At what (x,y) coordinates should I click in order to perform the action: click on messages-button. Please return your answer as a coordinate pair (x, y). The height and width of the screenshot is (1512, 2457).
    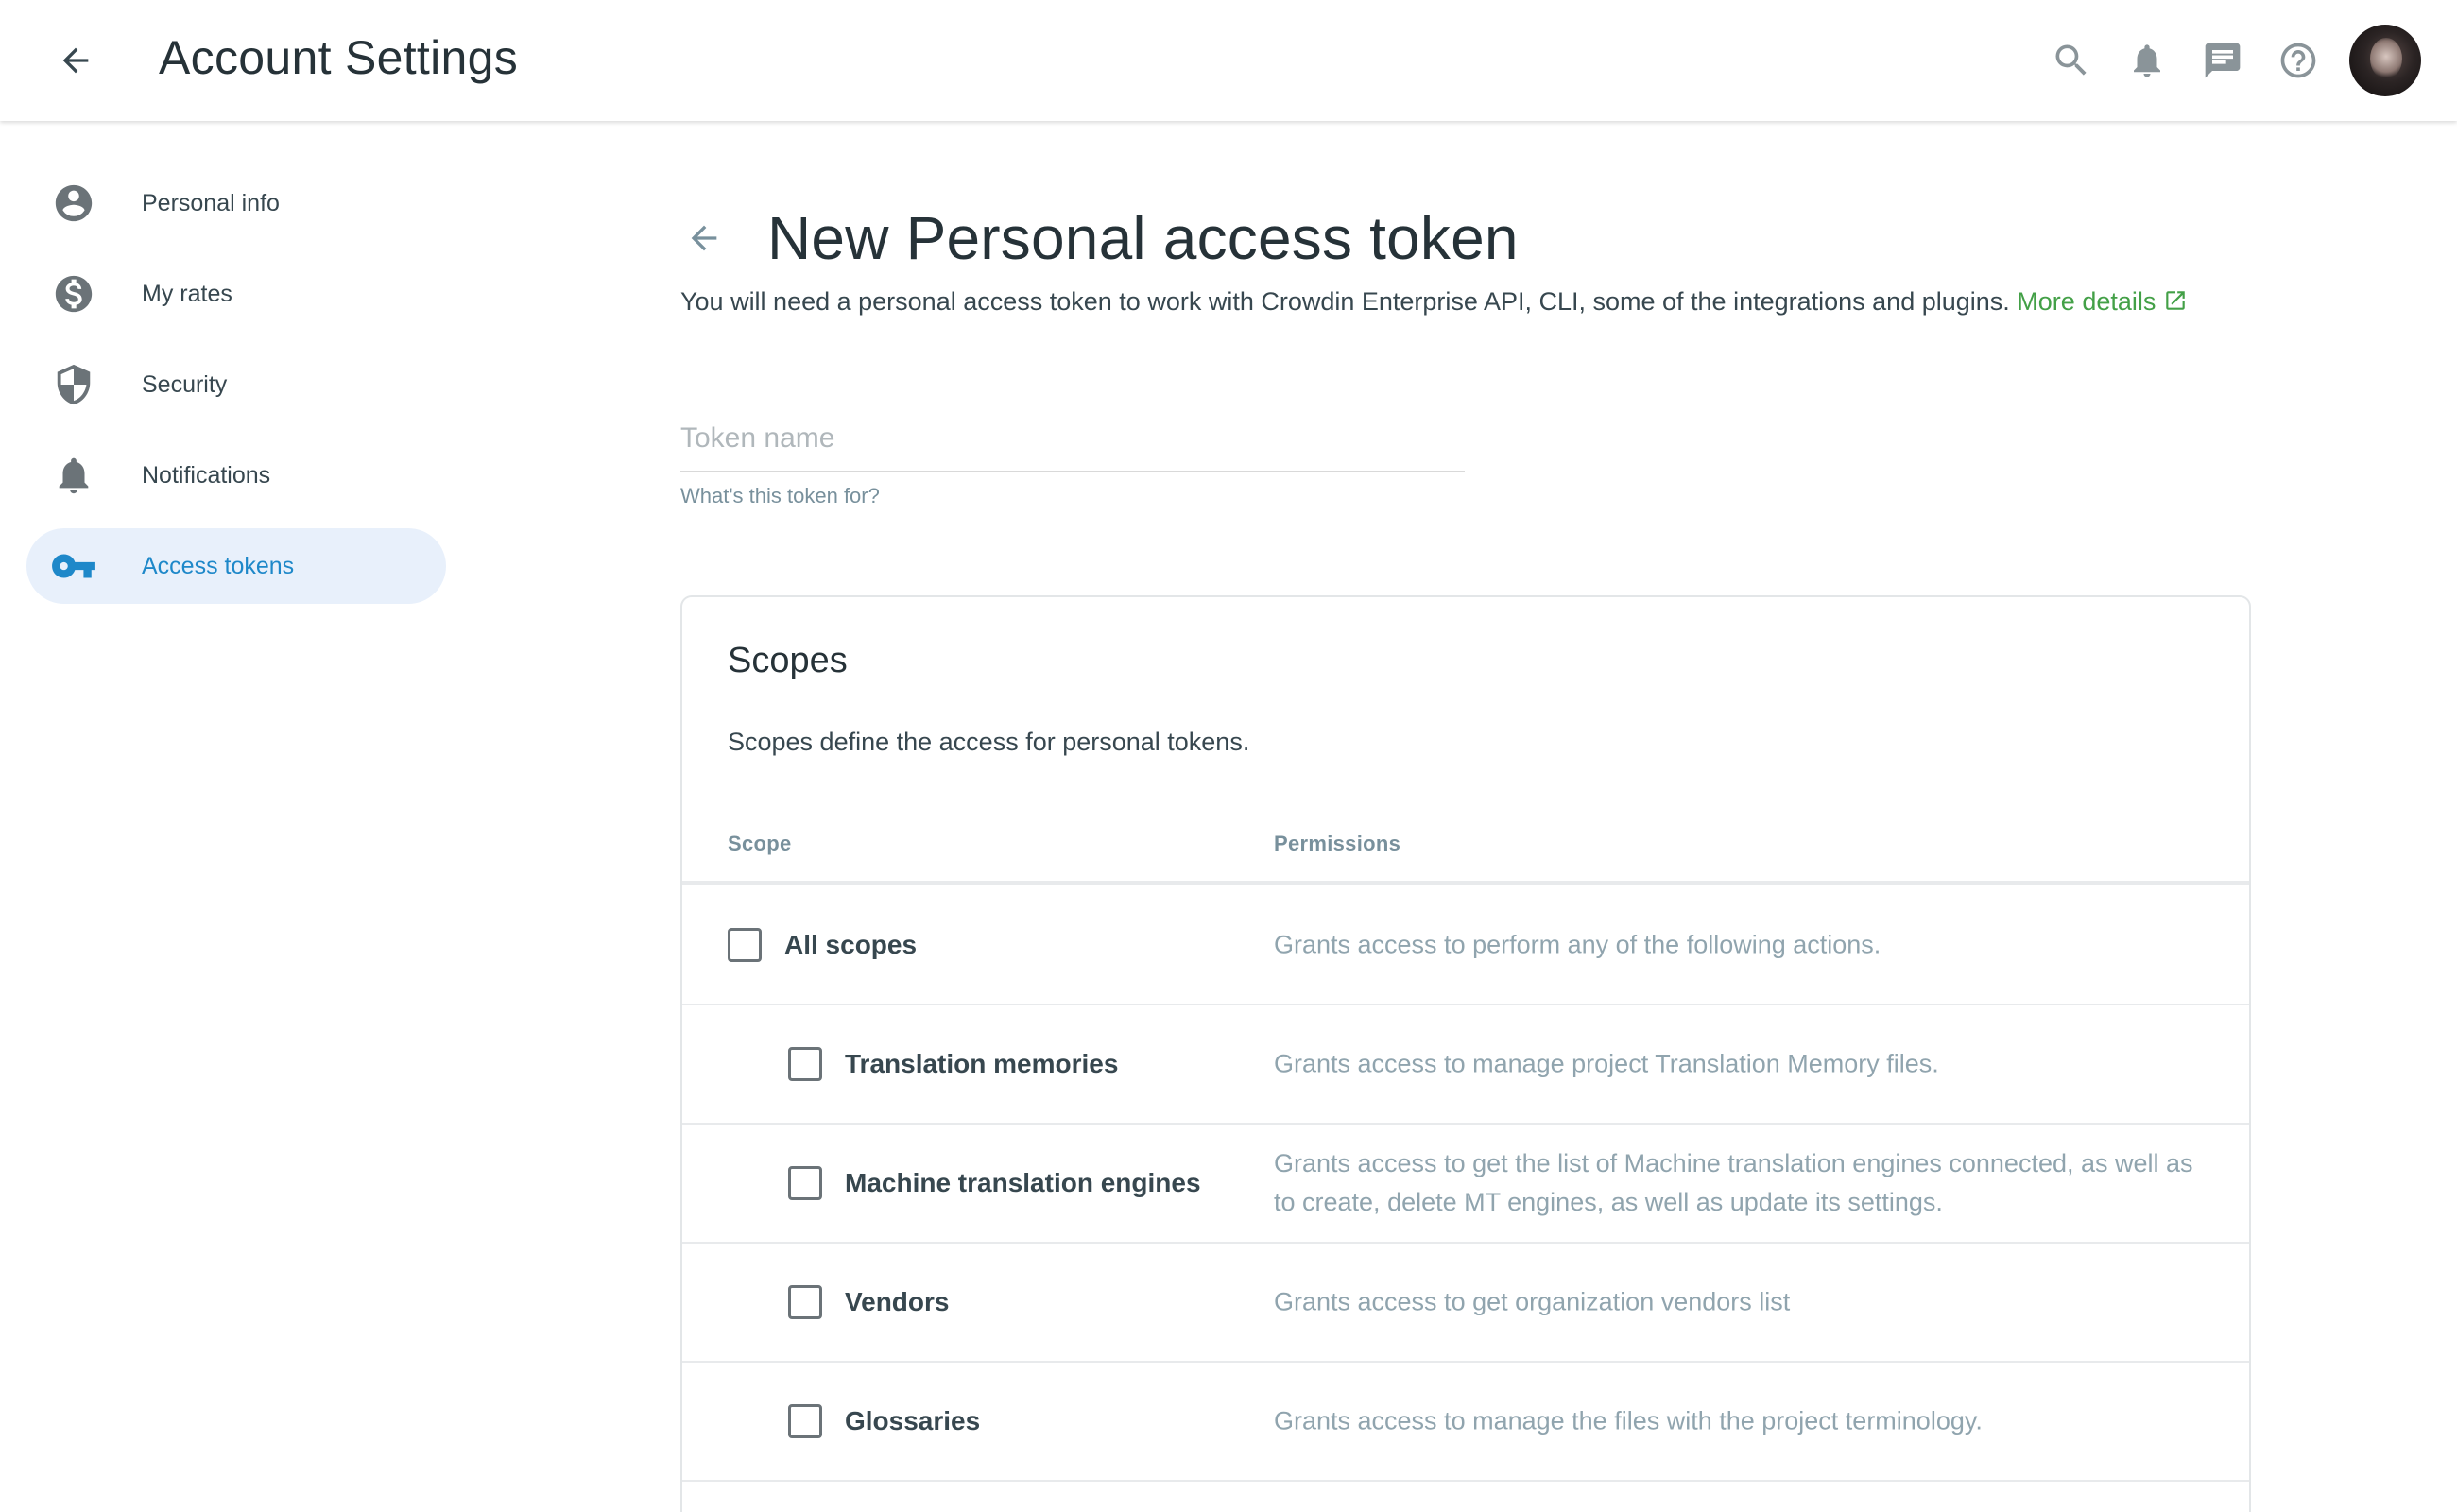
    Looking at the image, I should click on (2222, 60).